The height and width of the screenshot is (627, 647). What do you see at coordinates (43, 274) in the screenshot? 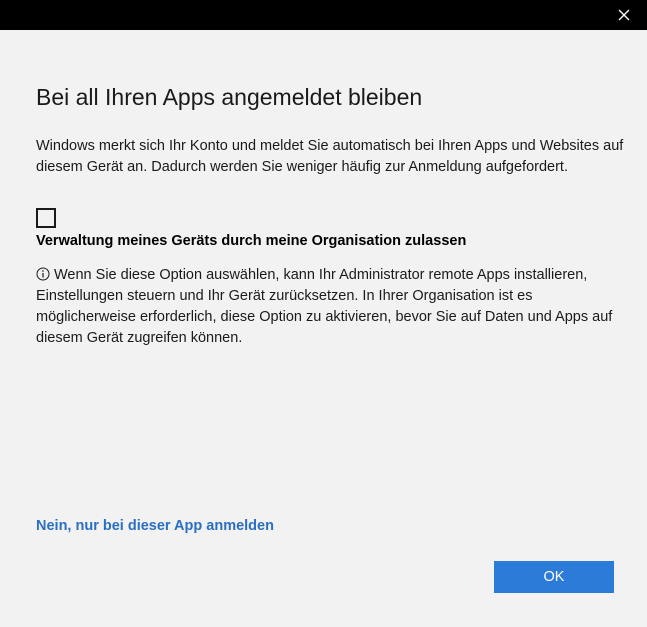
I see `info-icon` at bounding box center [43, 274].